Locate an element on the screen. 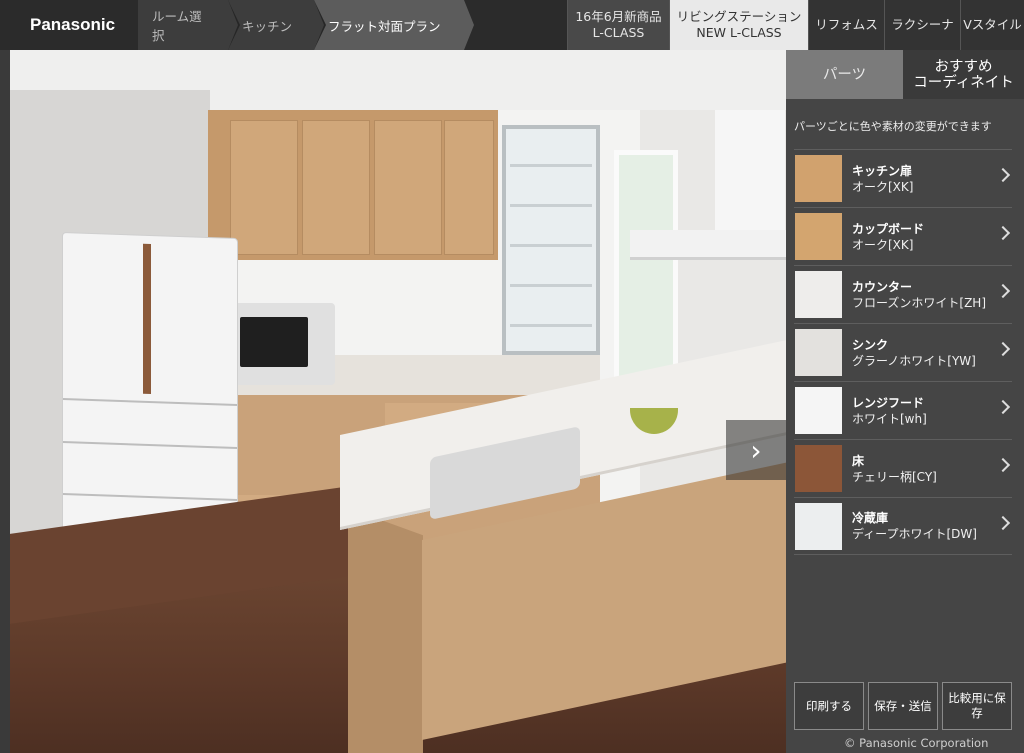  next-view-button: › is located at coordinates (756, 450).